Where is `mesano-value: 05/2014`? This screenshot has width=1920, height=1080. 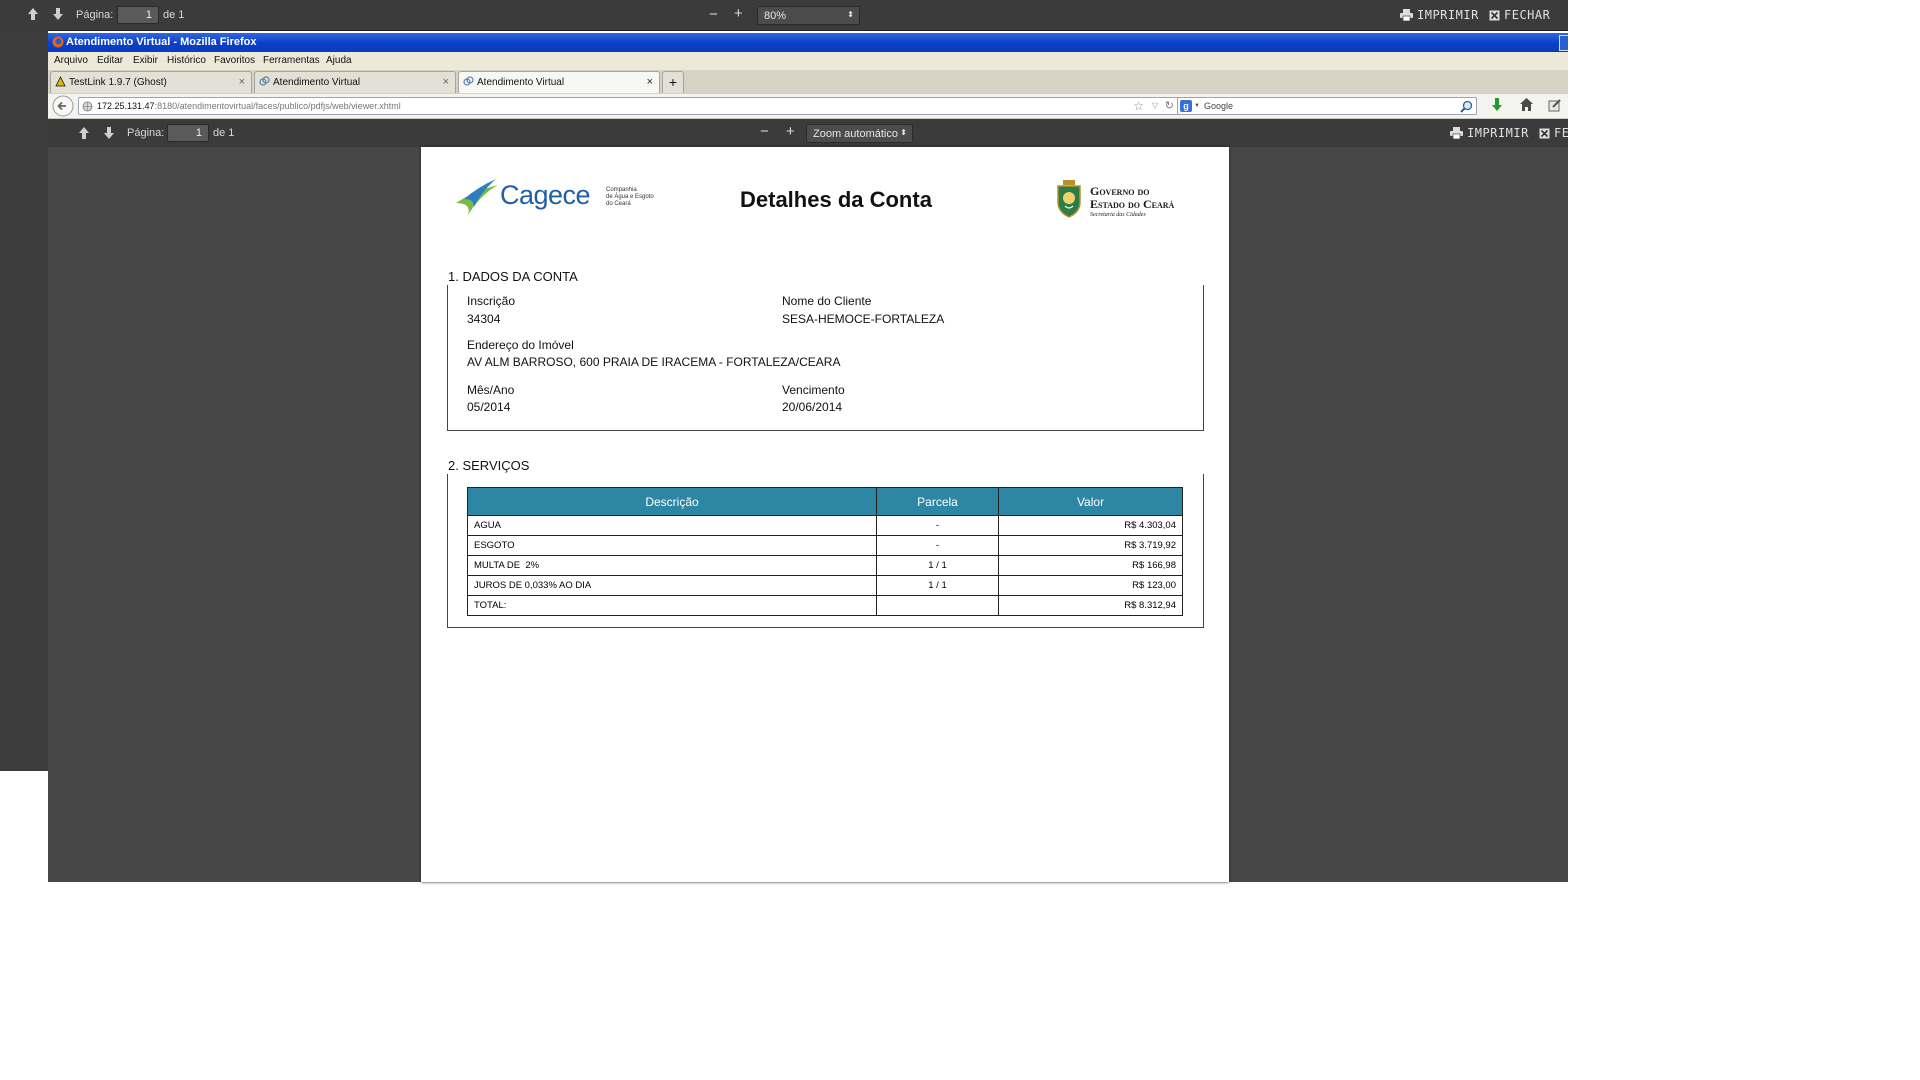
mesano-value: 05/2014 is located at coordinates (489, 407).